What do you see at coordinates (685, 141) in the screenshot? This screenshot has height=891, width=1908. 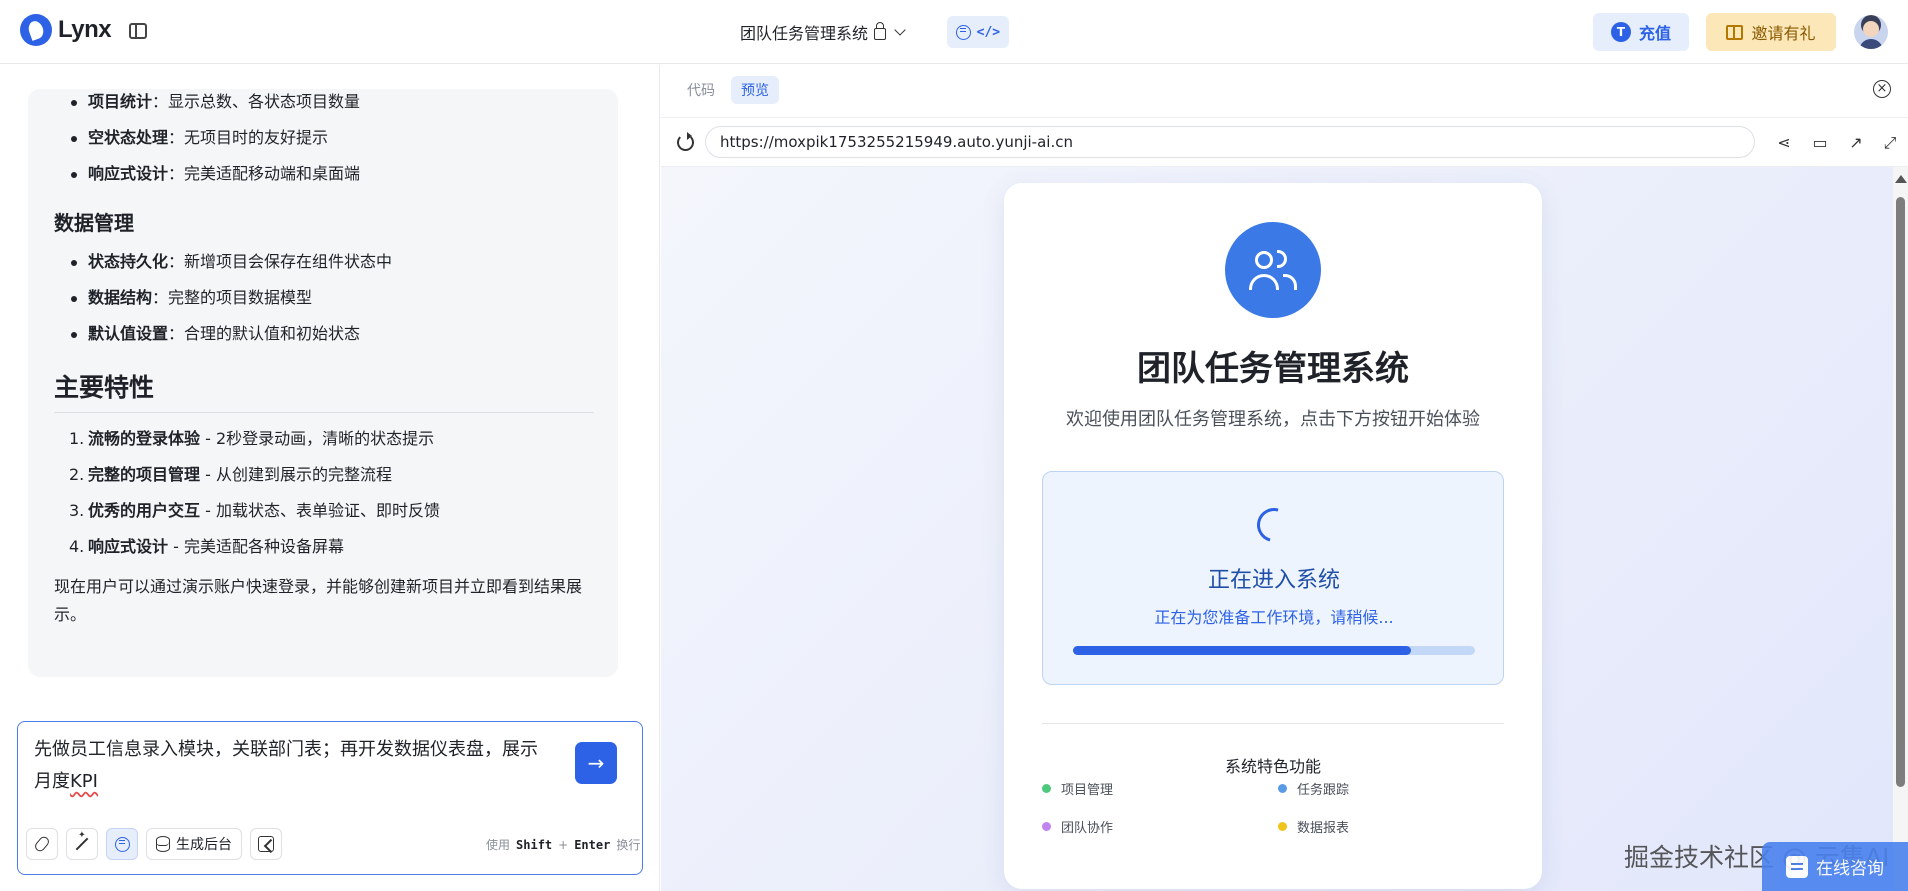 I see `reload-icon` at bounding box center [685, 141].